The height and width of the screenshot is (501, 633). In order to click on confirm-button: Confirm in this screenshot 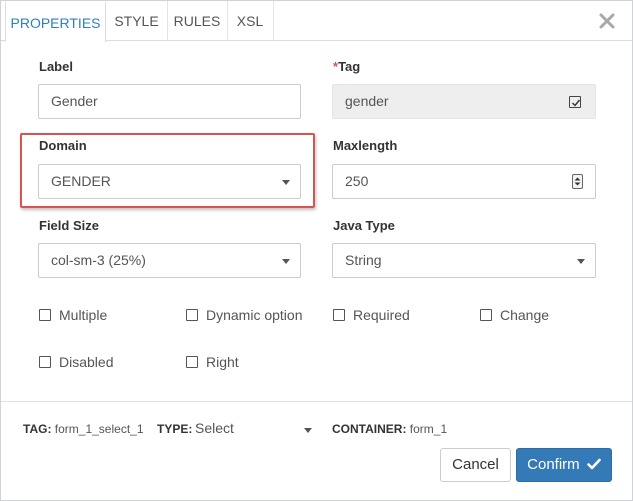, I will do `click(564, 465)`.